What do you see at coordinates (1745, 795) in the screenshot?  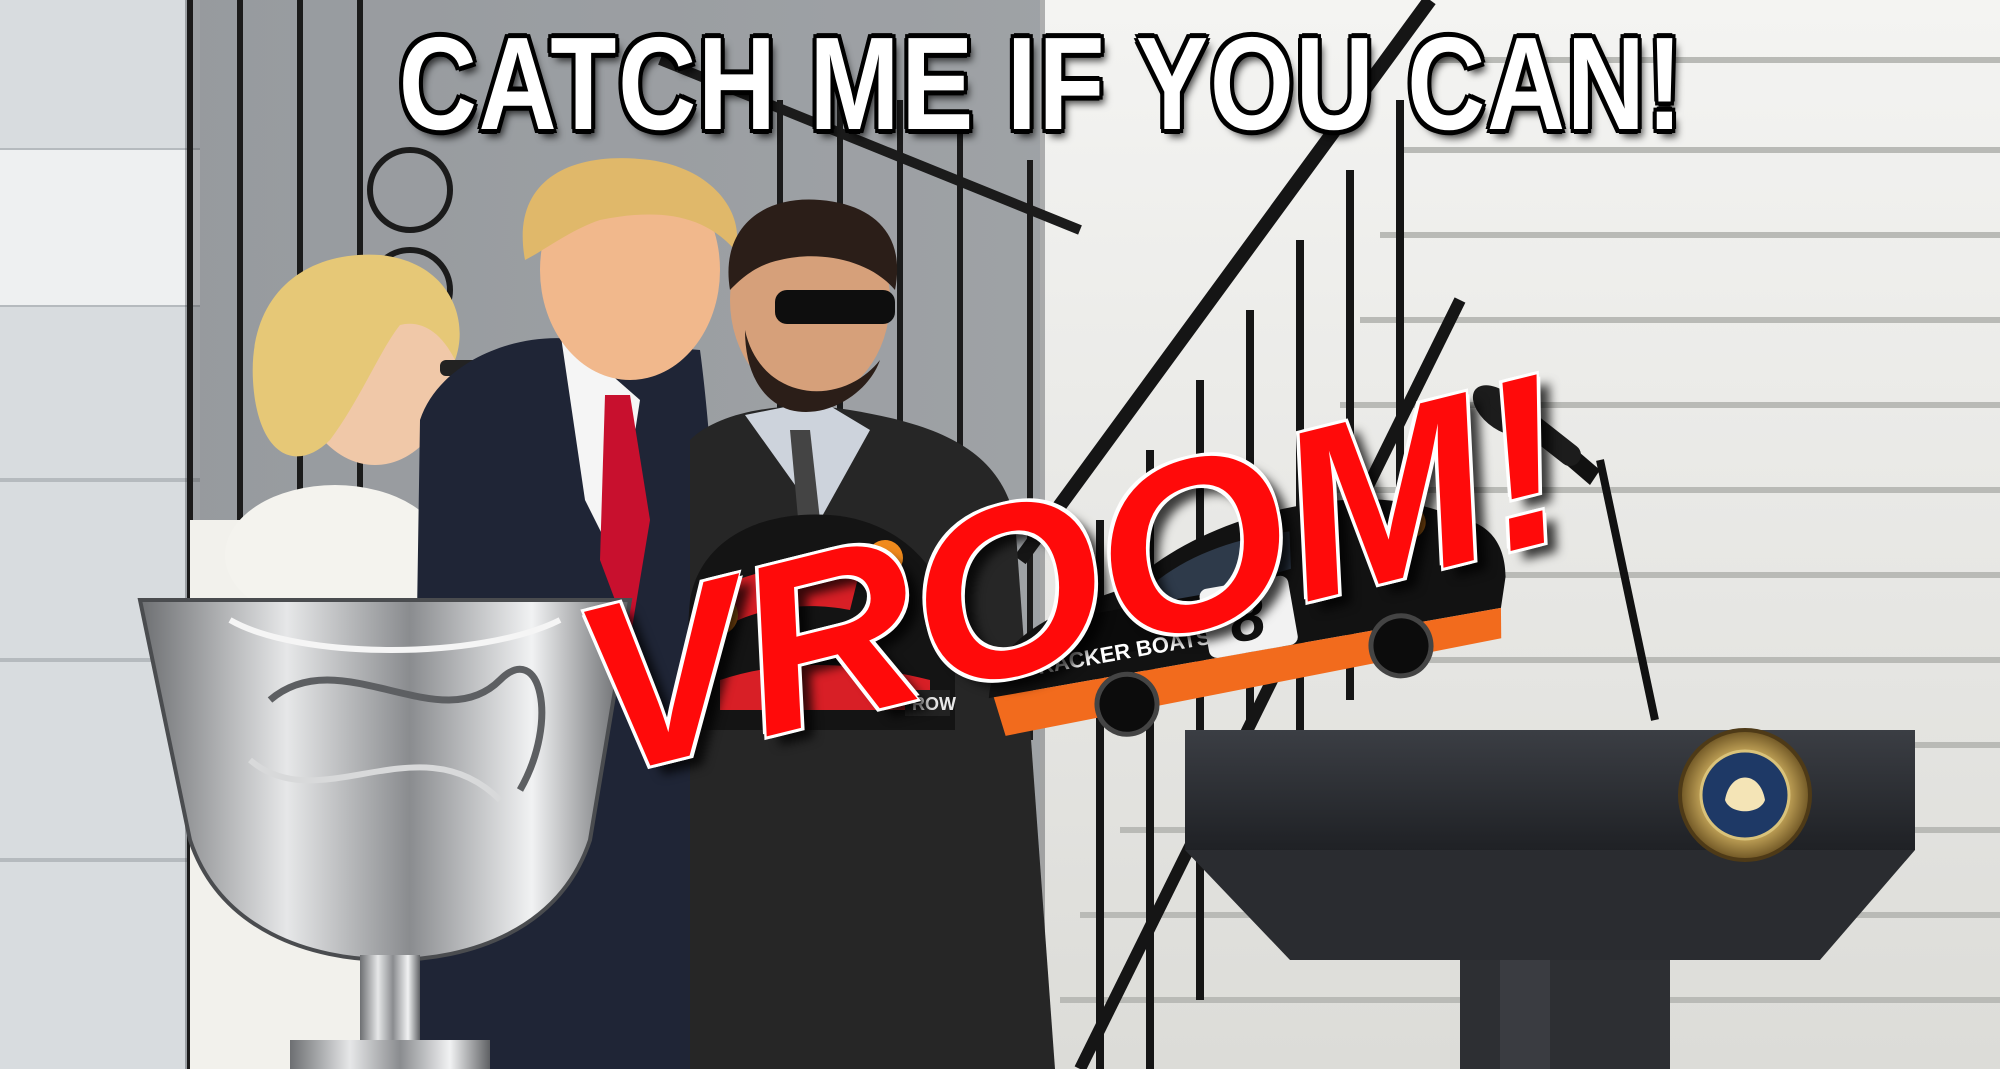 I see `presidential-seal-icon` at bounding box center [1745, 795].